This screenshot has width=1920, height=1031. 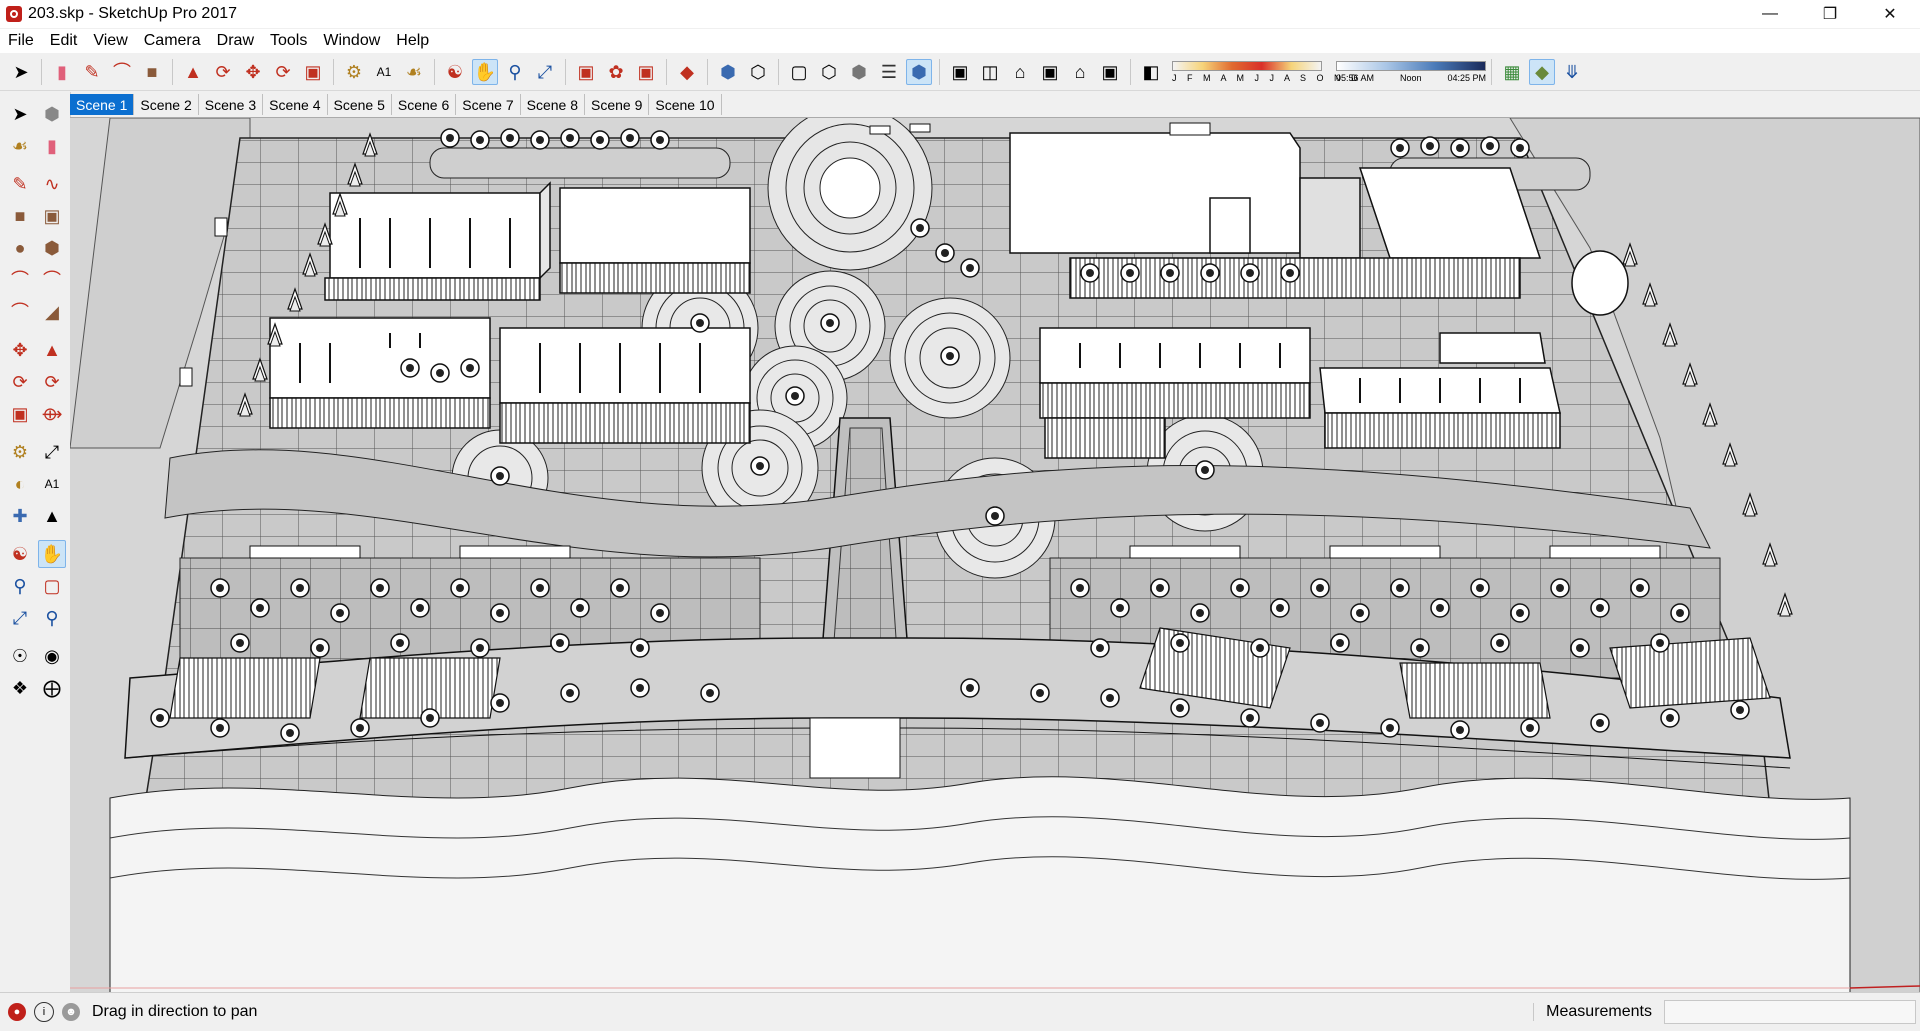 I want to click on menu-camera: Camera, so click(x=172, y=41).